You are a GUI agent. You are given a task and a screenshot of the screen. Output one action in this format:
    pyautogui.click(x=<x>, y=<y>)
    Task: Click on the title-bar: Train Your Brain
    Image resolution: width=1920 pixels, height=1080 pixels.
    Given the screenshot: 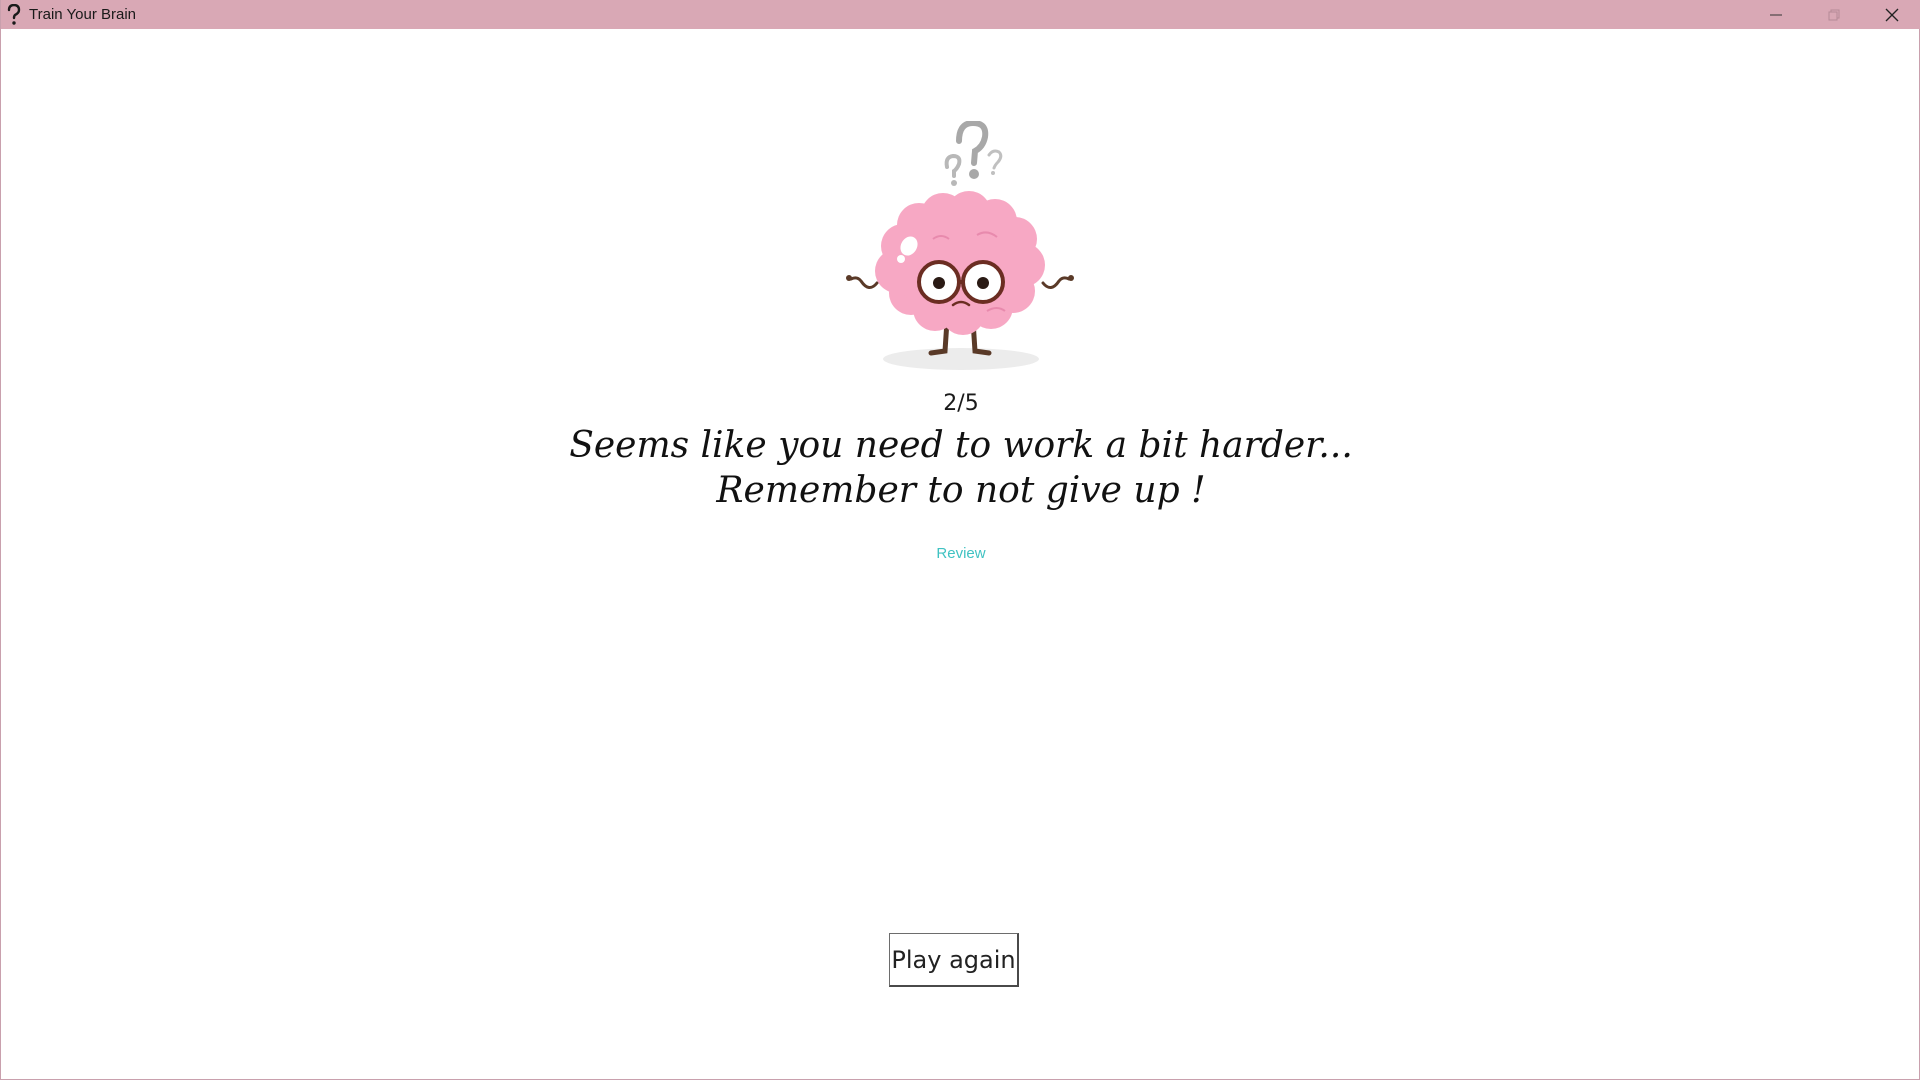 What is the action you would take?
    pyautogui.click(x=960, y=14)
    